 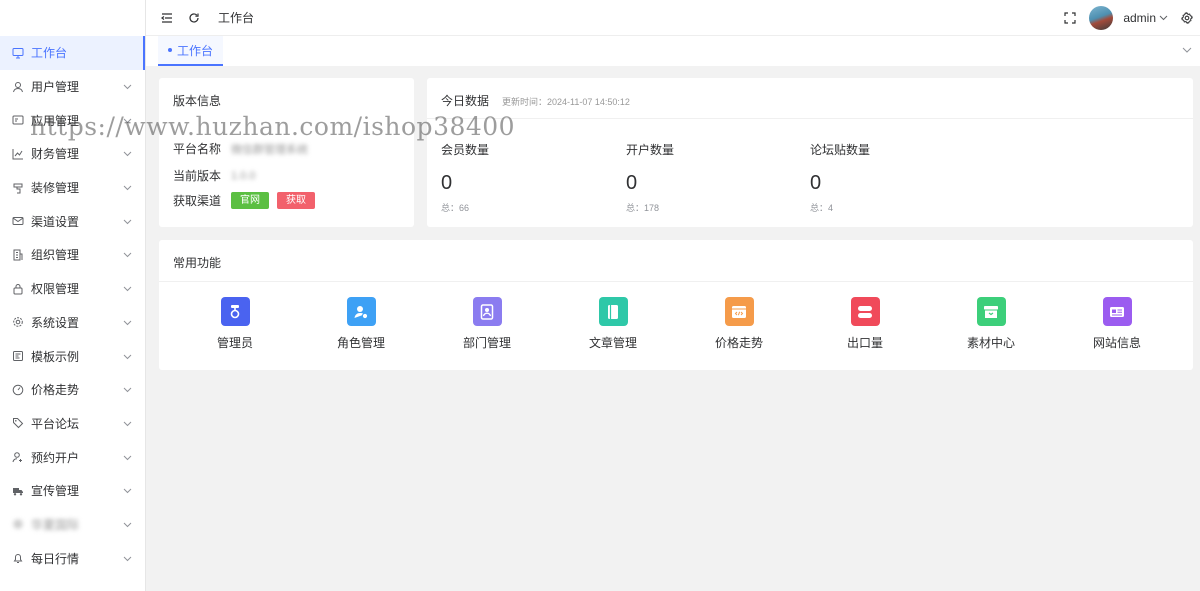 I want to click on tabs-bar: 工作台, so click(x=673, y=51).